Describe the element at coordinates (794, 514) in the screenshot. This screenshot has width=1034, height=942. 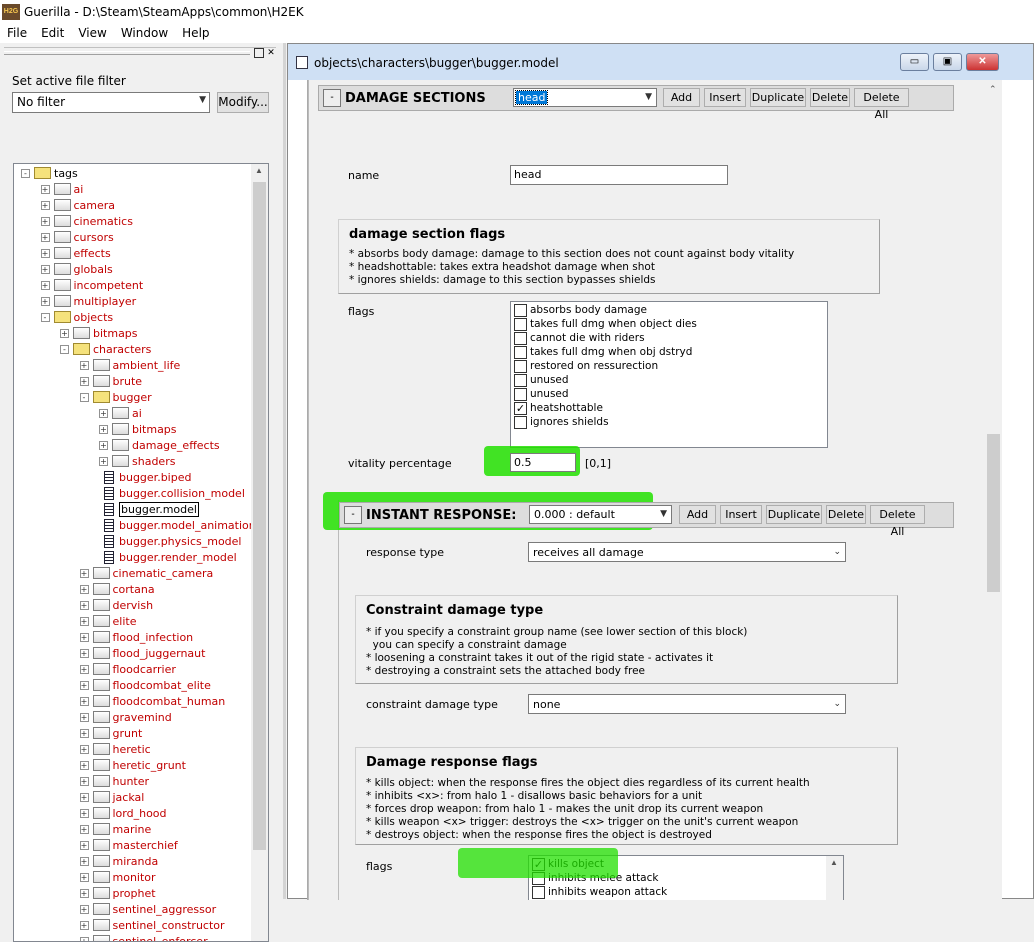
I see `ir-duplicate-button: Duplicate` at that location.